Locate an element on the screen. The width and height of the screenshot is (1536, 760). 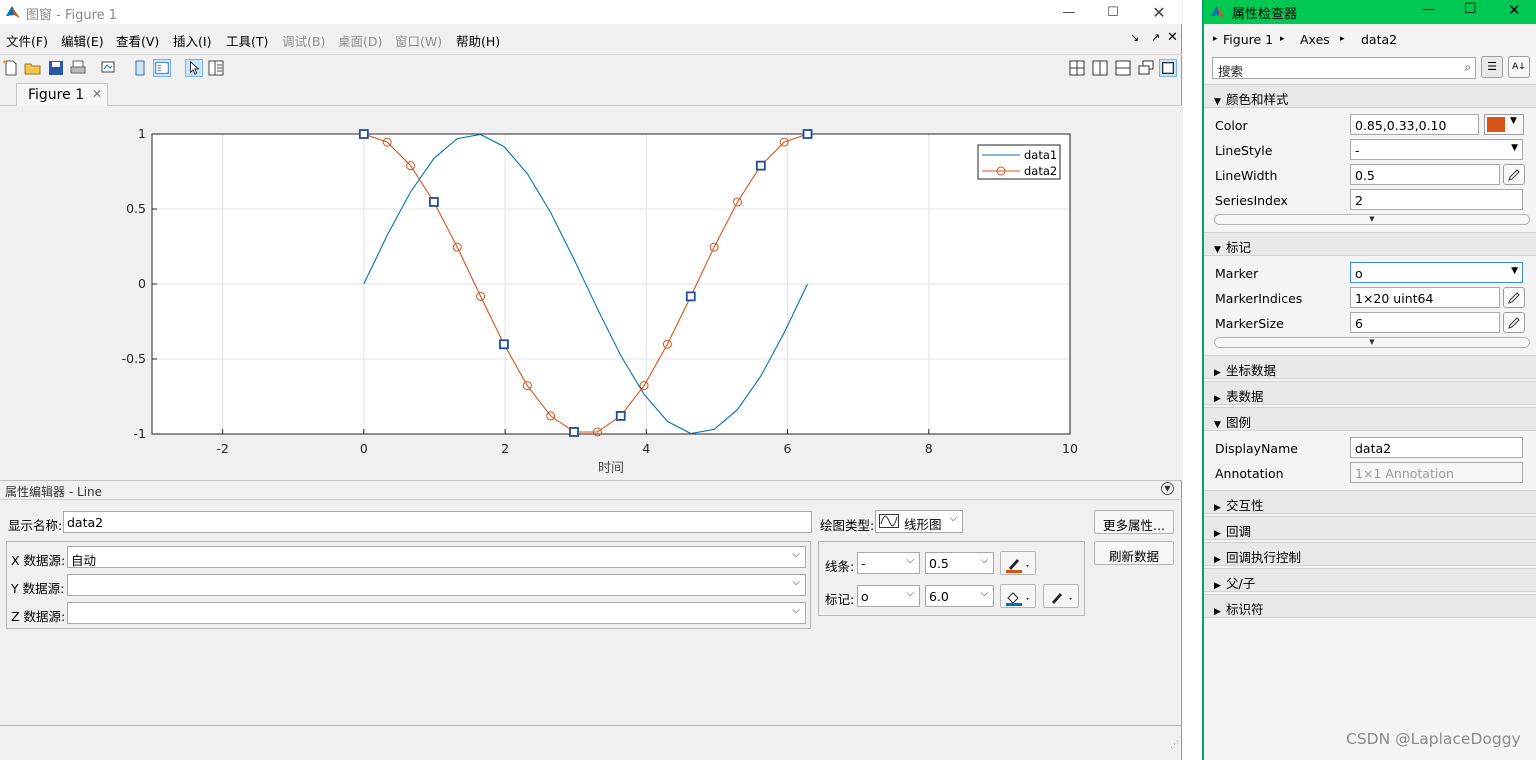
menu-debug: 调试(B) is located at coordinates (303, 40).